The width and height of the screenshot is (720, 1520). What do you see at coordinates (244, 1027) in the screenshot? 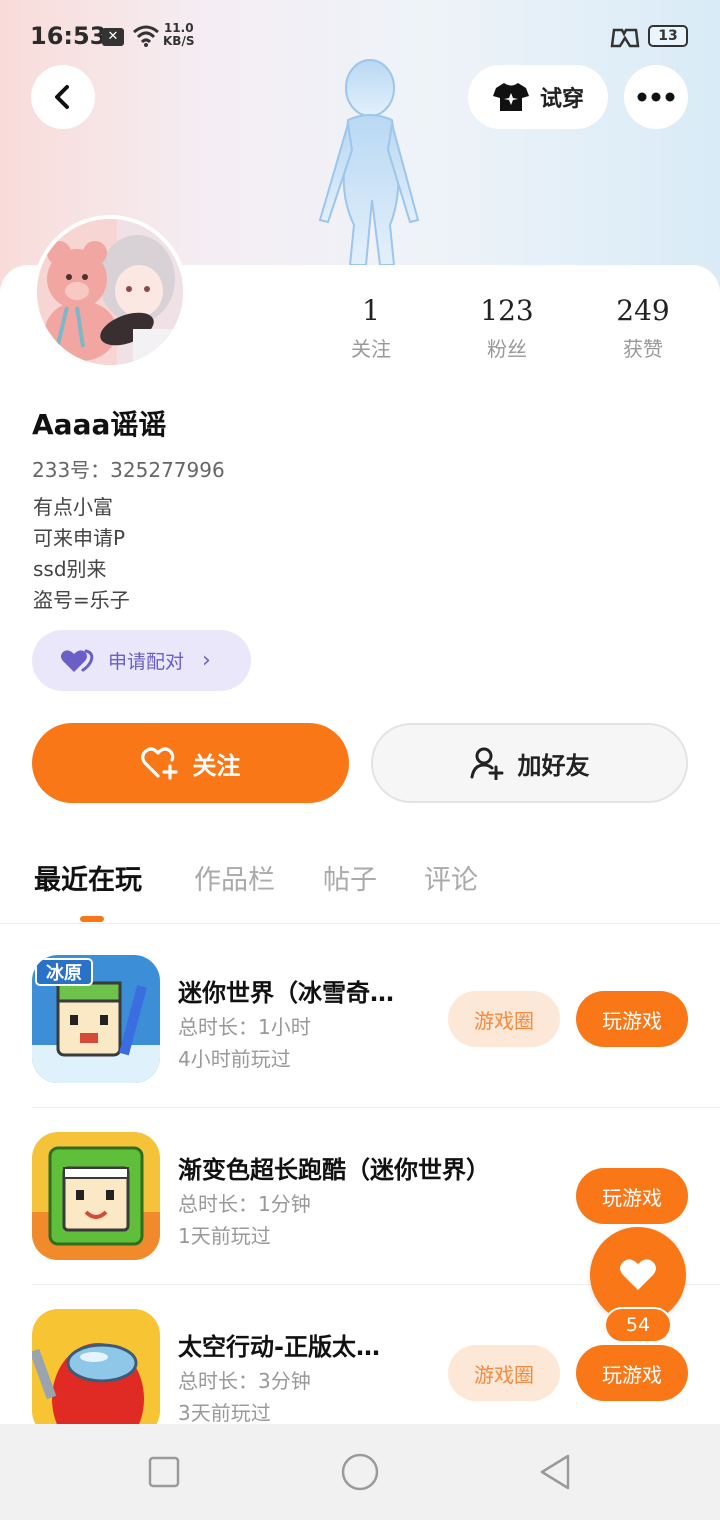
I see `game-duration: 总时长：1小时` at bounding box center [244, 1027].